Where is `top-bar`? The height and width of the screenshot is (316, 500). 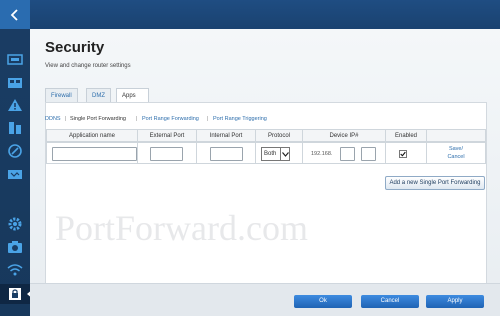
top-bar is located at coordinates (265, 14).